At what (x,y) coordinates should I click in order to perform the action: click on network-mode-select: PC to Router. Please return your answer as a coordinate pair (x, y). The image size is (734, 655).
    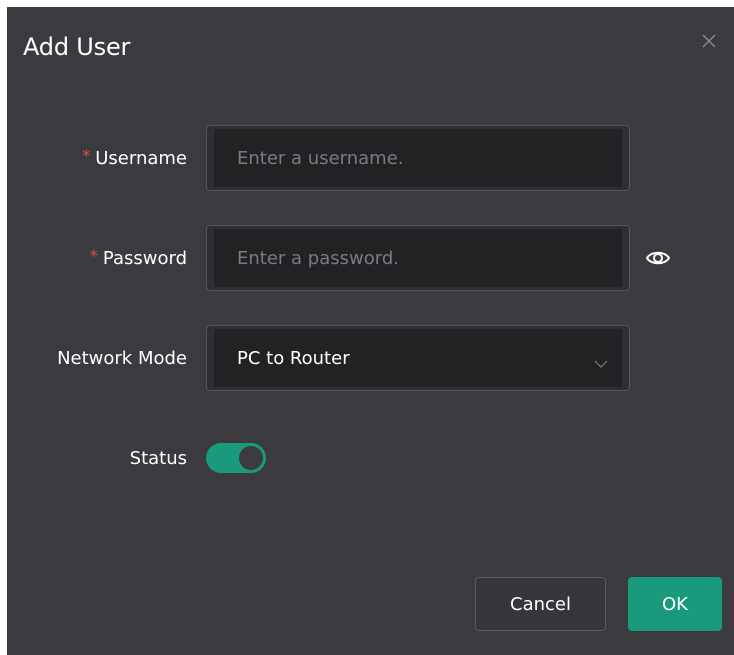
    Looking at the image, I should click on (418, 358).